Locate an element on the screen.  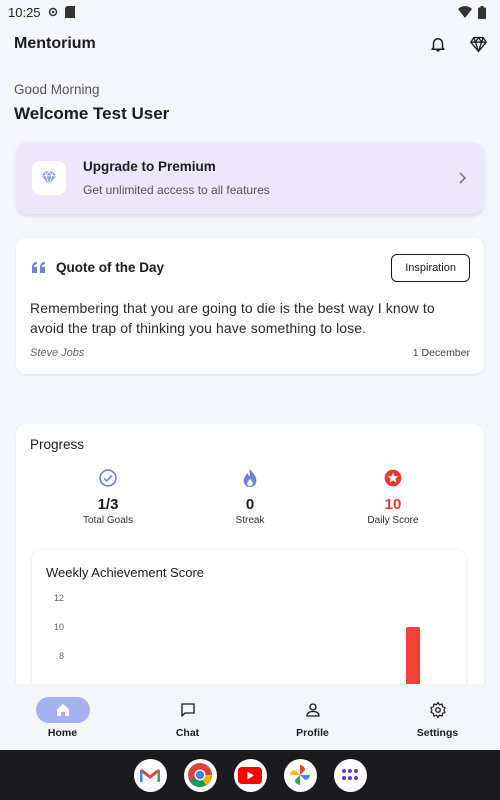
status-time: 10:25 is located at coordinates (24, 12).